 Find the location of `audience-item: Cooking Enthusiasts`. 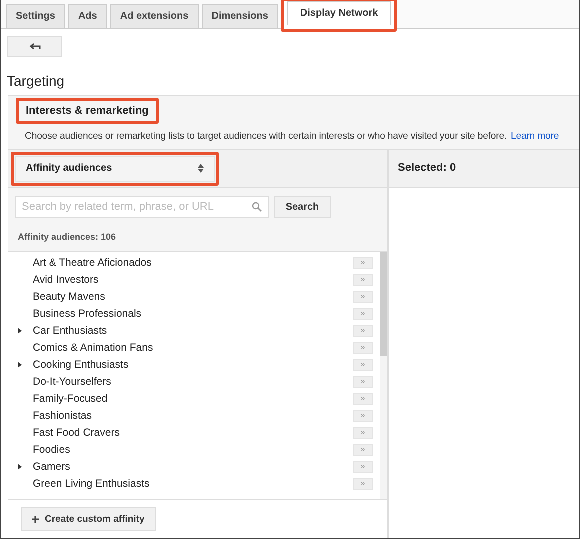

audience-item: Cooking Enthusiasts is located at coordinates (193, 364).